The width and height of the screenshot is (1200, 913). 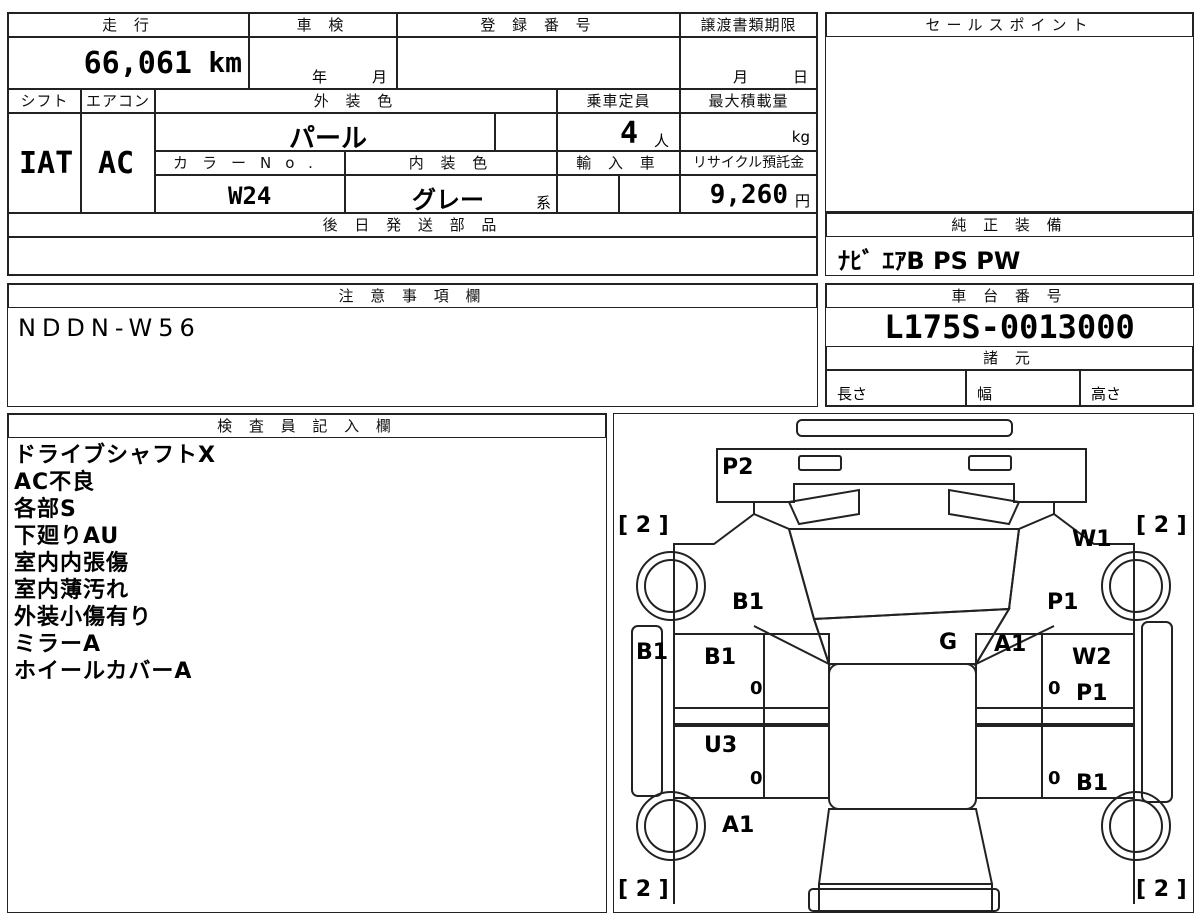 What do you see at coordinates (1062, 602) in the screenshot?
I see `damage-mark: P1` at bounding box center [1062, 602].